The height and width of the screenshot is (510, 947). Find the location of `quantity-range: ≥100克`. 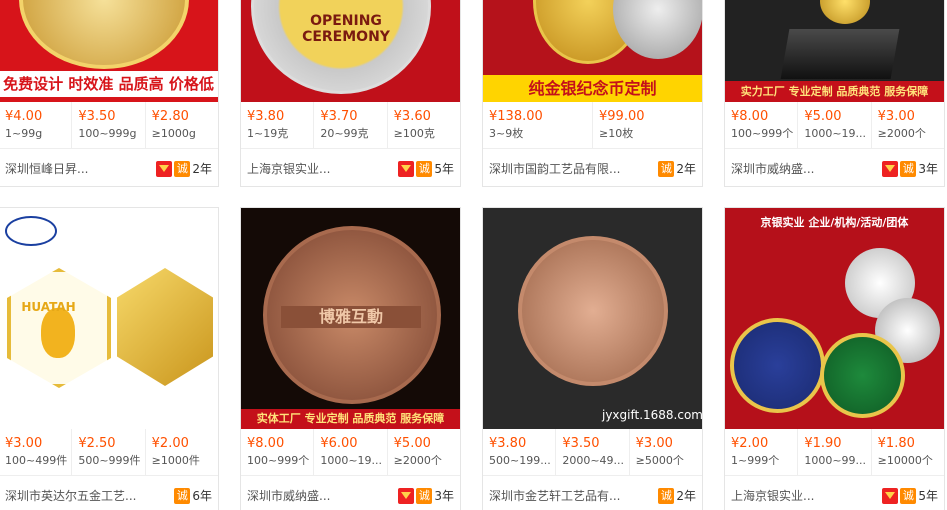

quantity-range: ≥100克 is located at coordinates (414, 133).